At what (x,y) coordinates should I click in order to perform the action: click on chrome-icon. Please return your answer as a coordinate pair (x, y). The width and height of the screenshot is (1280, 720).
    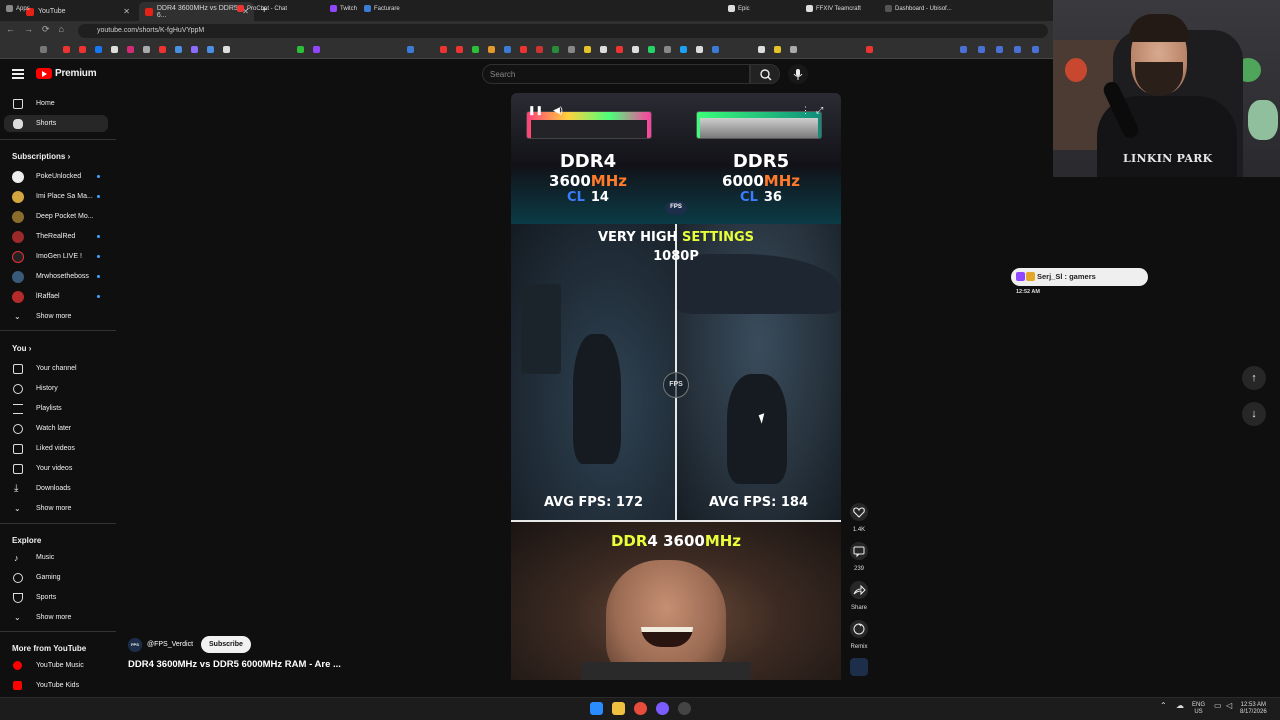
    Looking at the image, I should click on (640, 708).